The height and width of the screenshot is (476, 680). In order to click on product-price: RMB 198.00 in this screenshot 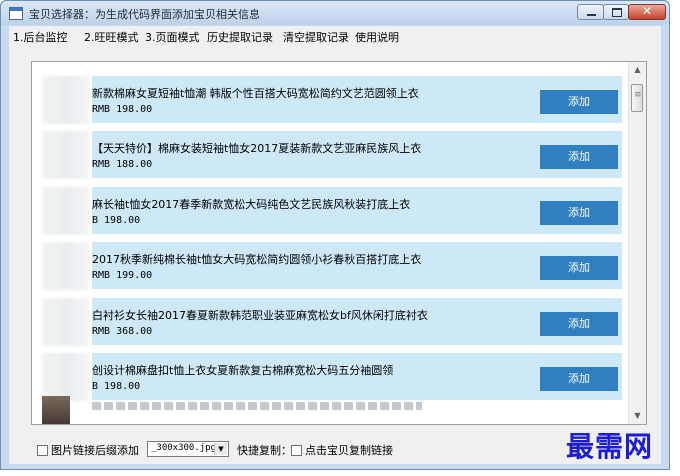, I will do `click(122, 109)`.